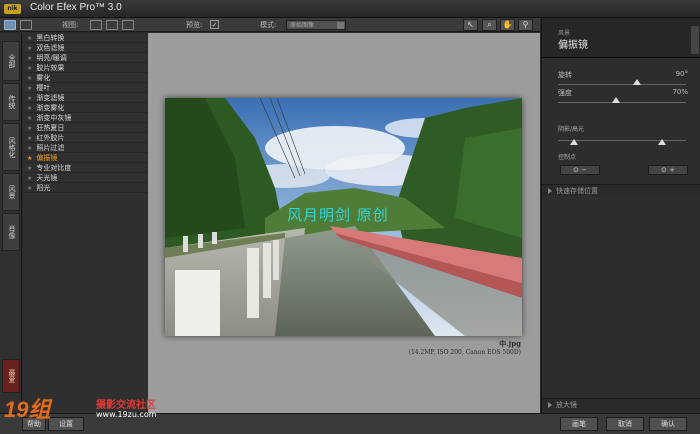  Describe the element at coordinates (11, 192) in the screenshot. I see `tab-landscape: 风景` at that location.